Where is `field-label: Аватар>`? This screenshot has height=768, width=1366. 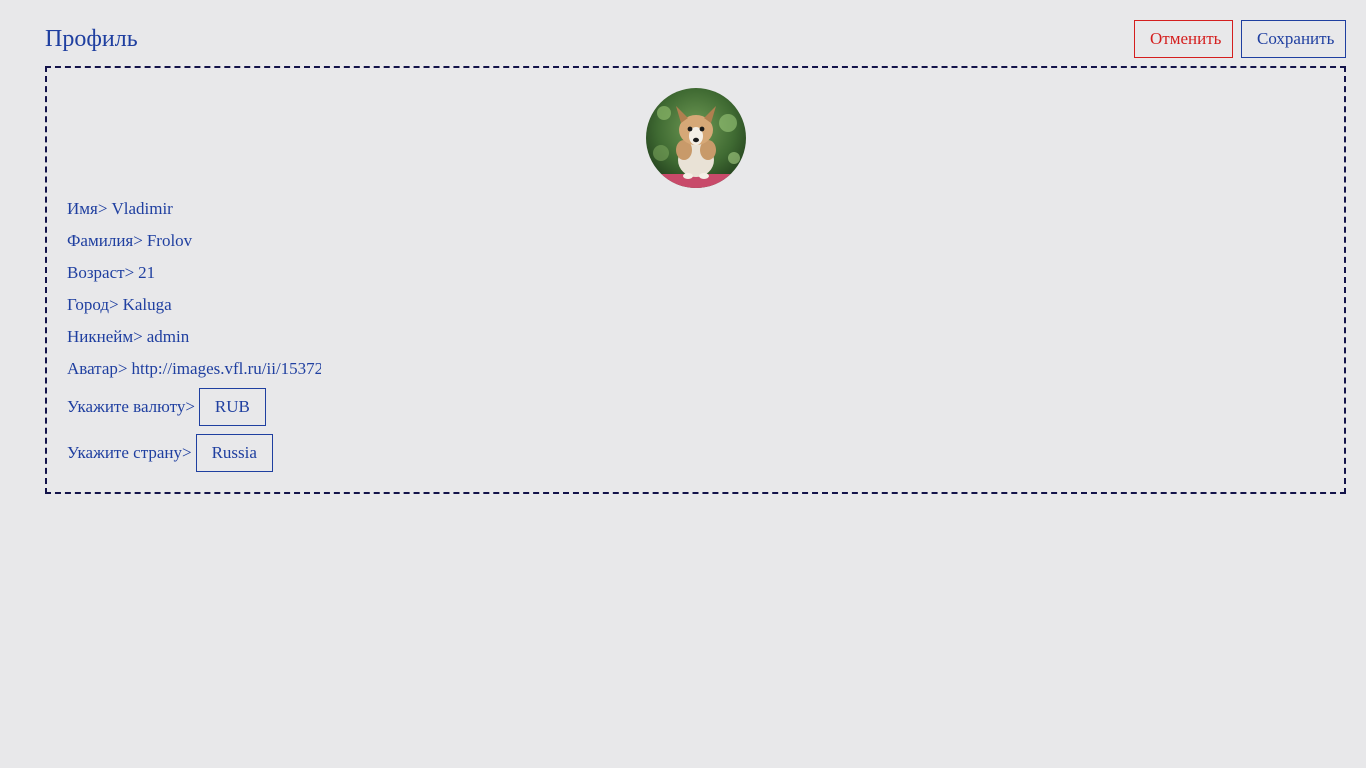 field-label: Аватар> is located at coordinates (97, 368).